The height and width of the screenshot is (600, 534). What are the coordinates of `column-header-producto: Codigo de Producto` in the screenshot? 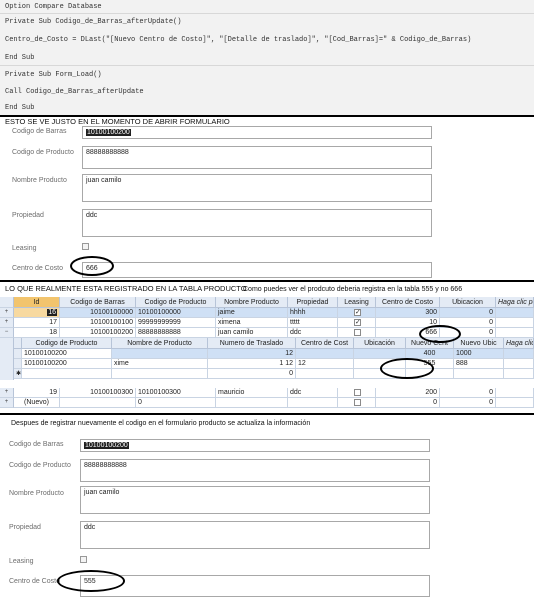 It's located at (176, 302).